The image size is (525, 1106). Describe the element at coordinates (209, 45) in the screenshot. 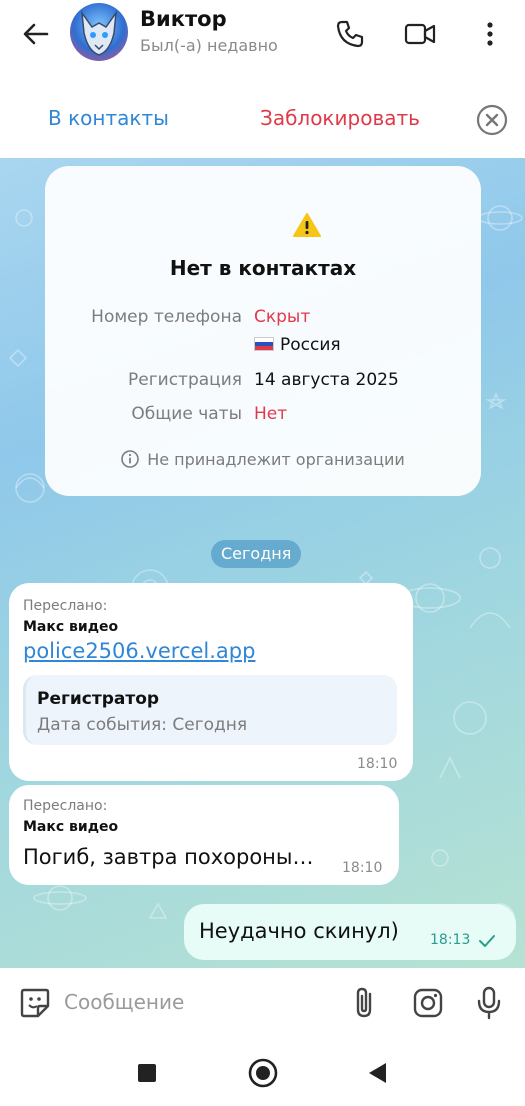

I see `last-seen-status: Был(-а) недавно` at that location.